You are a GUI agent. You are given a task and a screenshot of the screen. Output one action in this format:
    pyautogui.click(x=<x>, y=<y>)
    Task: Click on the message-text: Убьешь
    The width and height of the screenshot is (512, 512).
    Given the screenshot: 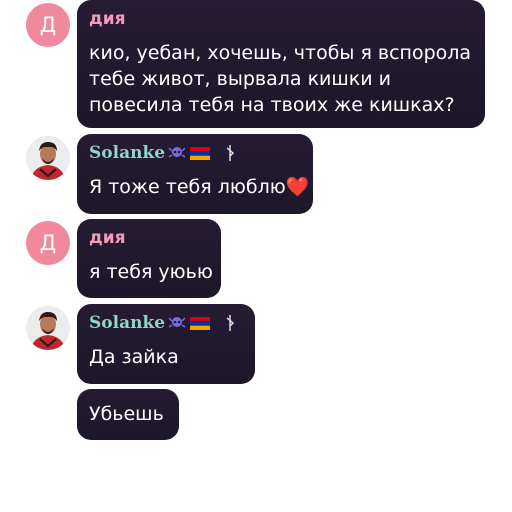 What is the action you would take?
    pyautogui.click(x=126, y=414)
    